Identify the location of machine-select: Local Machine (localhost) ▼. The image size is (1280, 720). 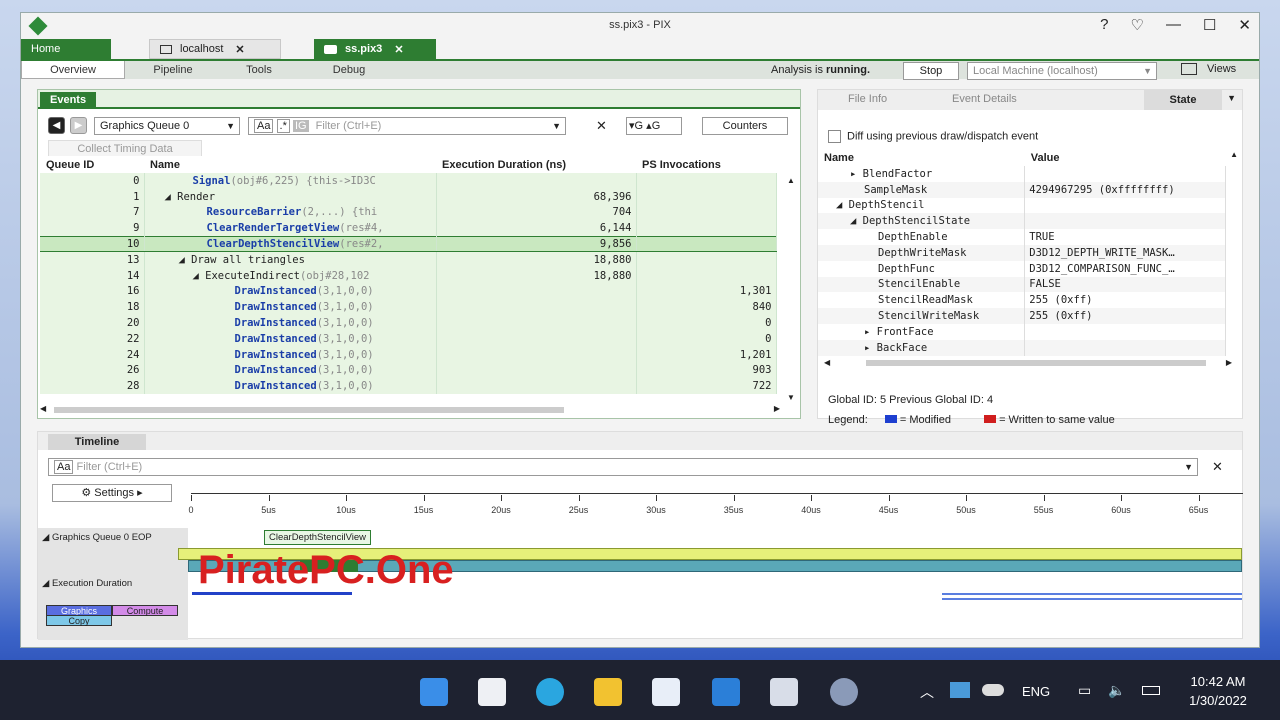
(1062, 71).